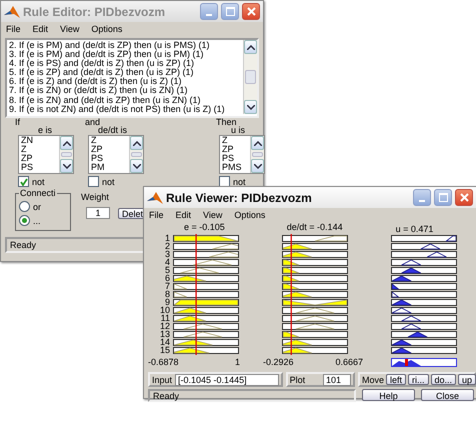 The image size is (476, 423). Describe the element at coordinates (424, 362) in the screenshot. I see `aggregate-output-drawing` at that location.